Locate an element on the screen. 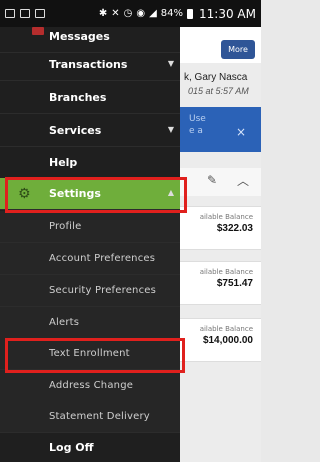 This screenshot has height=462, width=320. wifi-icon: ◉ is located at coordinates (141, 13).